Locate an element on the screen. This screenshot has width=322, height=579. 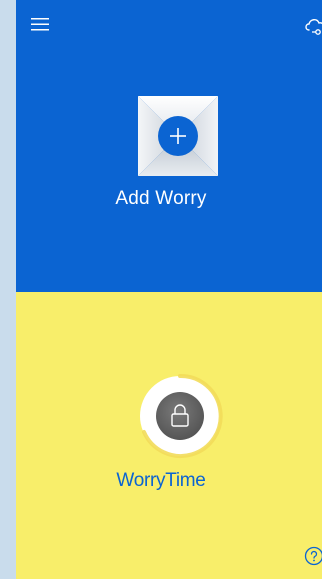
cloud-sync-icon is located at coordinates (313, 27).